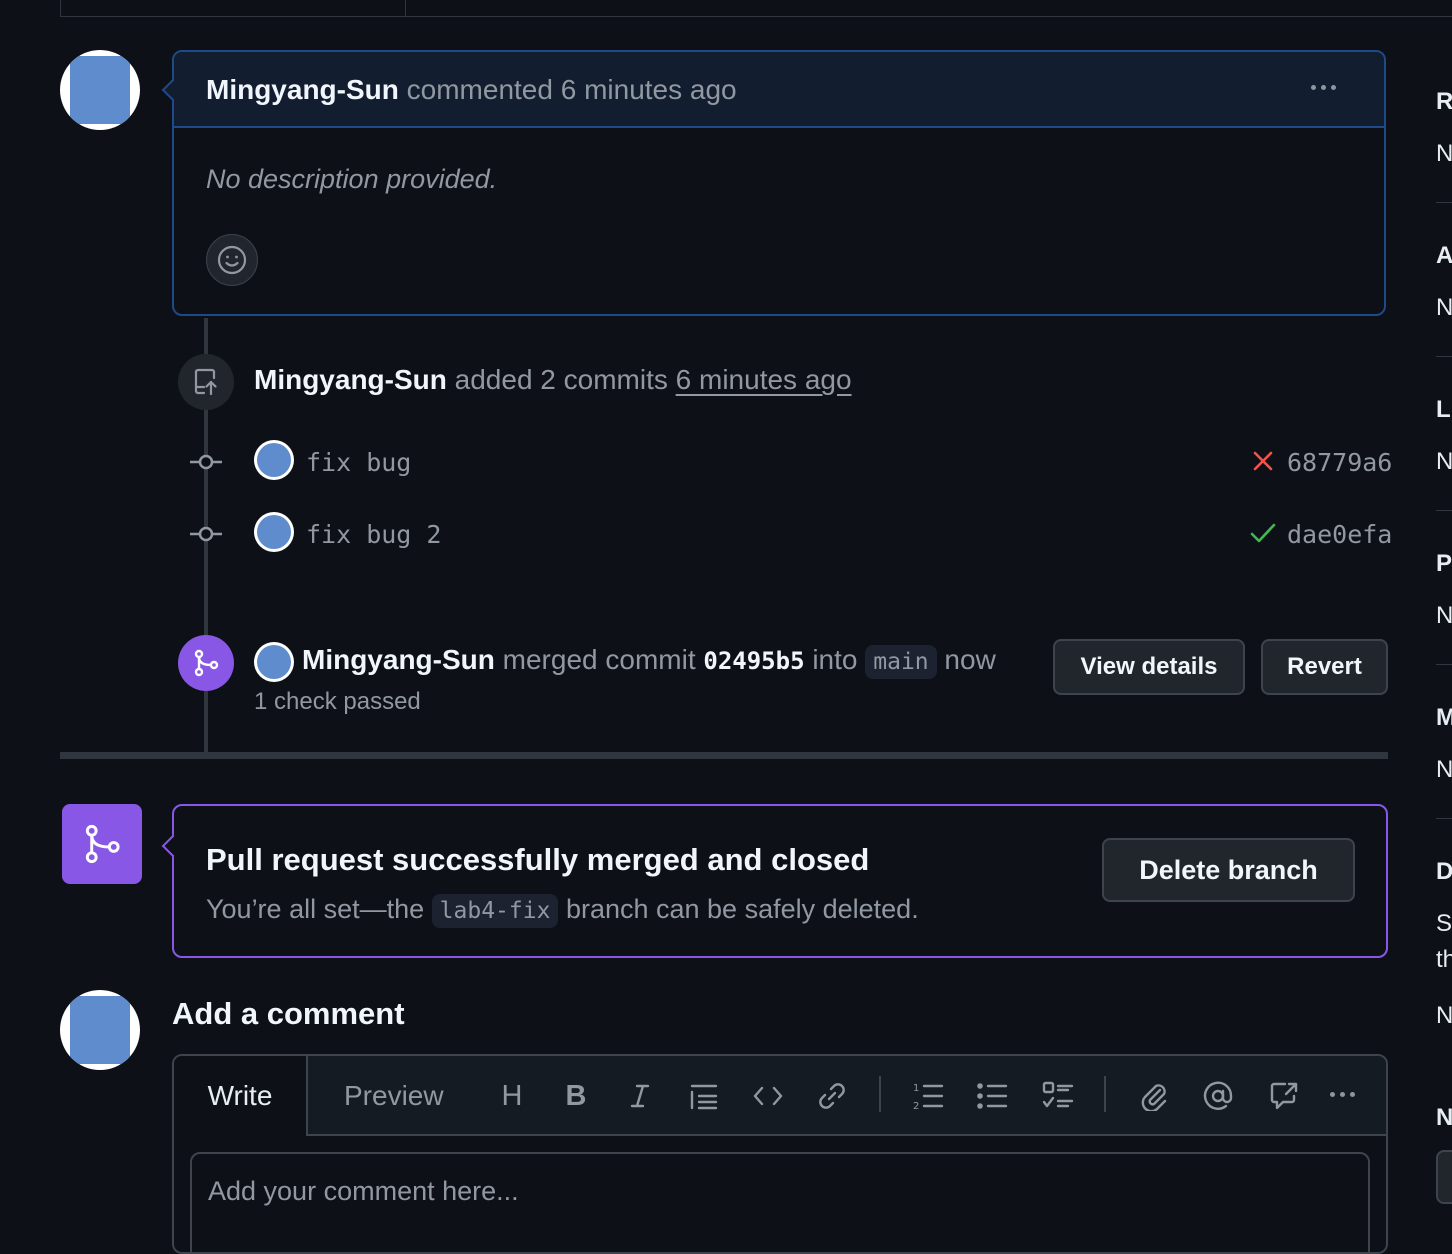 The image size is (1452, 1254). Describe the element at coordinates (916, 1106) in the screenshot. I see `svg-text: 2` at that location.